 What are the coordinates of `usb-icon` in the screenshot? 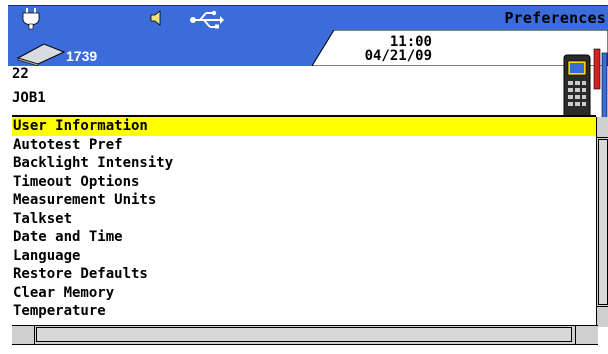 It's located at (207, 19).